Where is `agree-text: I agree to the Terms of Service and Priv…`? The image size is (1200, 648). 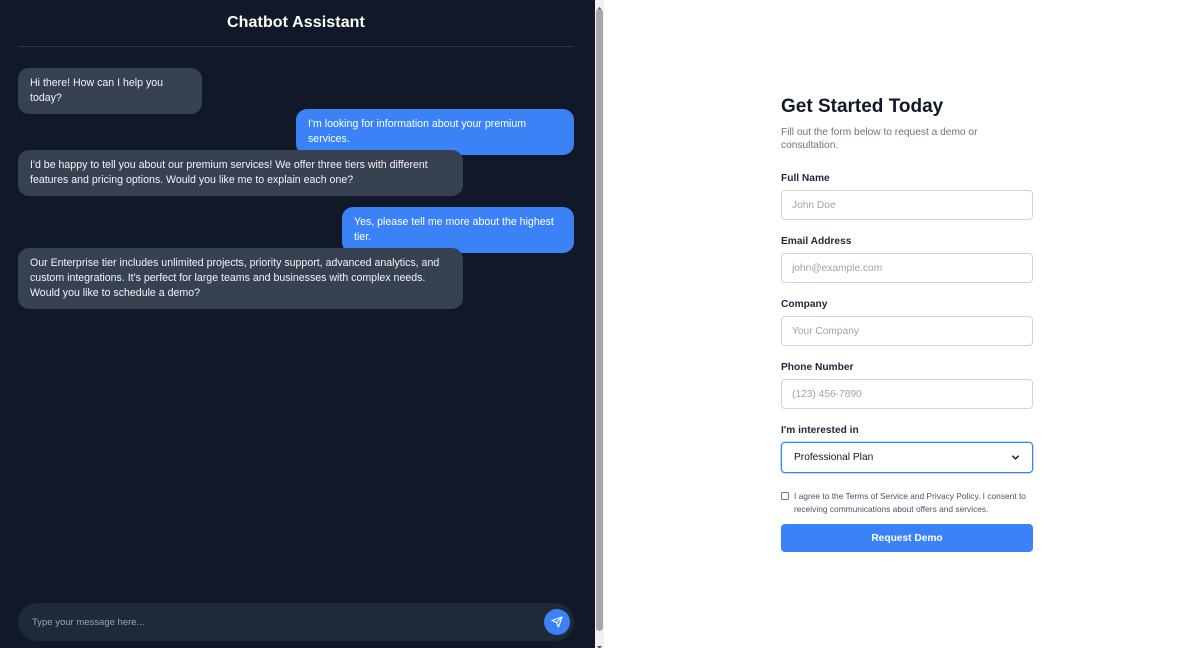
agree-text: I agree to the Terms of Service and Priv… is located at coordinates (910, 502).